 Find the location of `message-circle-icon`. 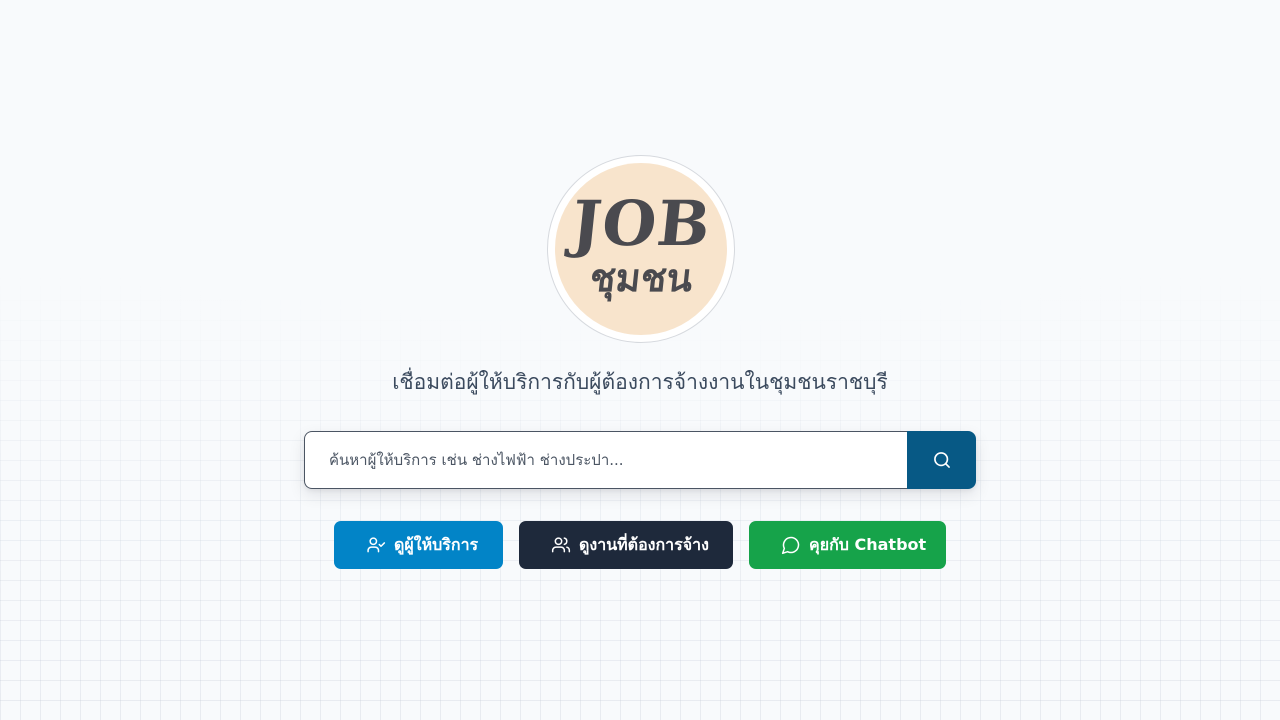

message-circle-icon is located at coordinates (790, 545).